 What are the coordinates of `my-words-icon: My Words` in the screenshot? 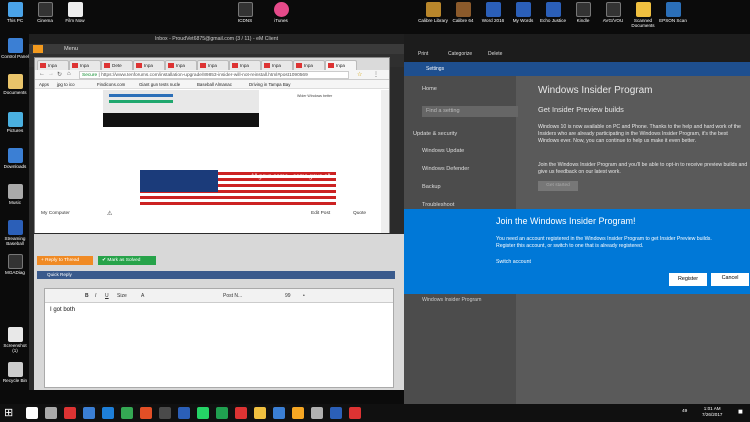 It's located at (523, 12).